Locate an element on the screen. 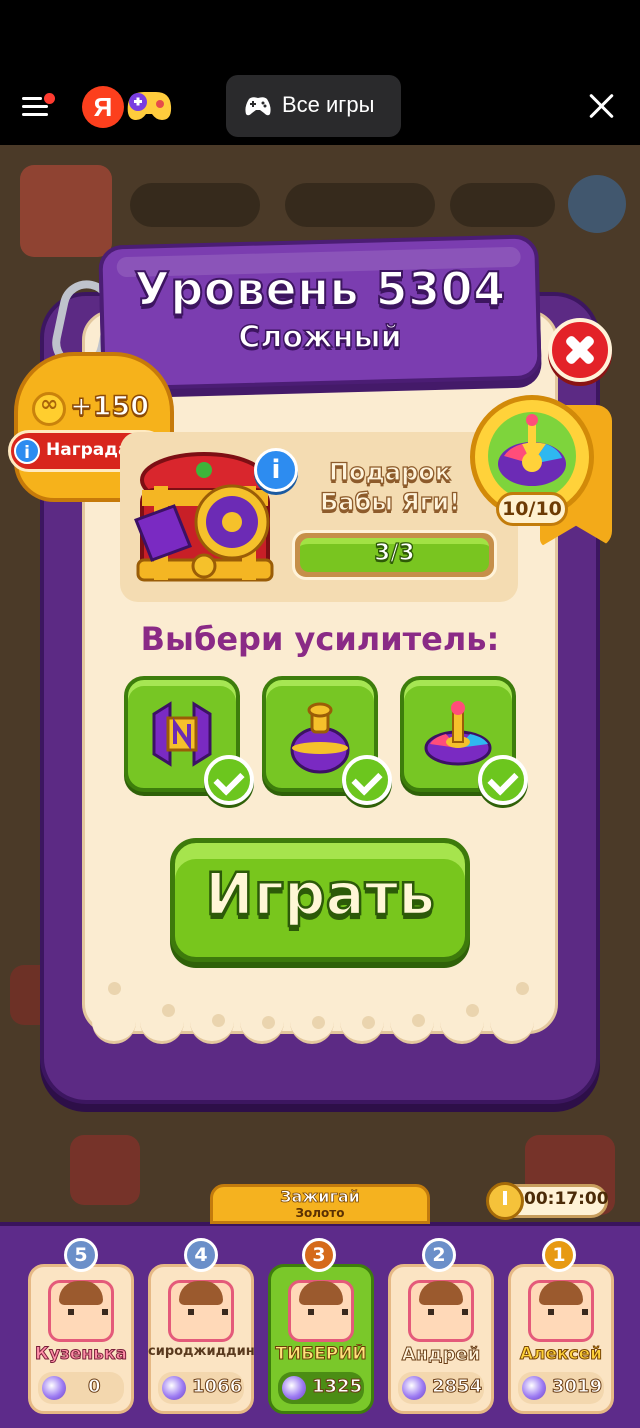 The image size is (640, 1428). browser-top-bar: Я Все игры is located at coordinates (320, 72).